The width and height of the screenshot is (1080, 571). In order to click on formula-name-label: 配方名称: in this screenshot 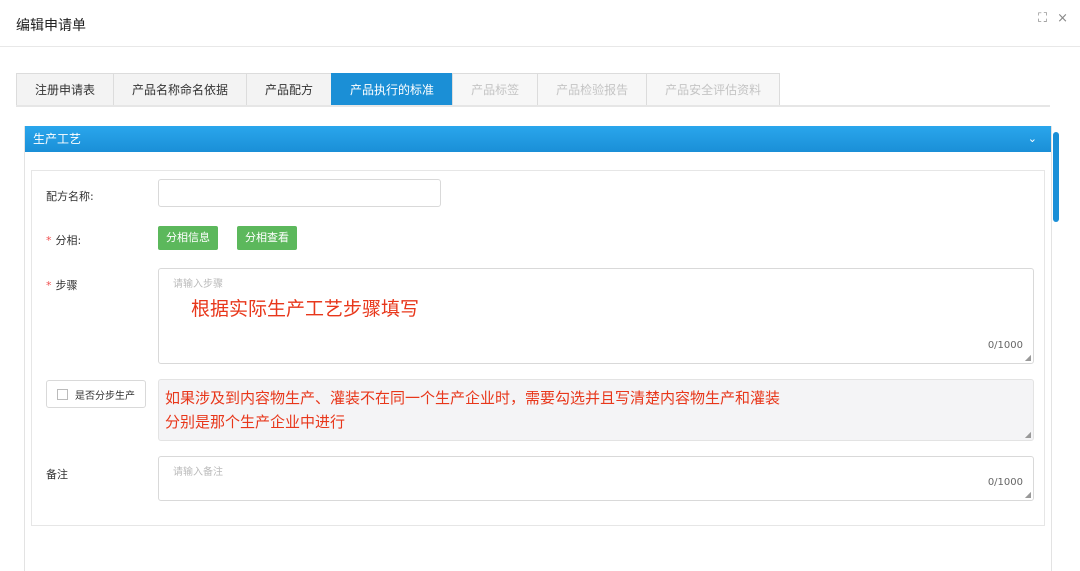, I will do `click(70, 196)`.